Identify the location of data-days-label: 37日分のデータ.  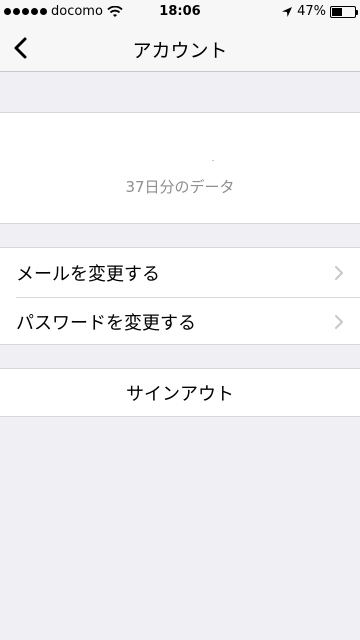
(180, 187).